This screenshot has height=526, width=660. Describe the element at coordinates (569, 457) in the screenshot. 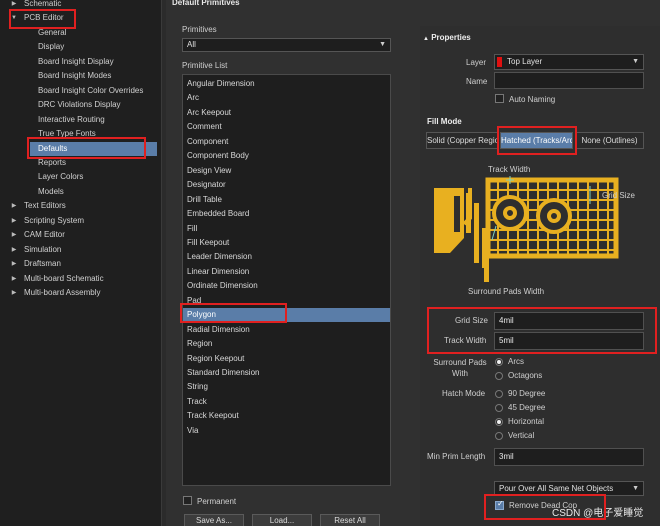

I see `min-prim-length-input: 3mil` at that location.